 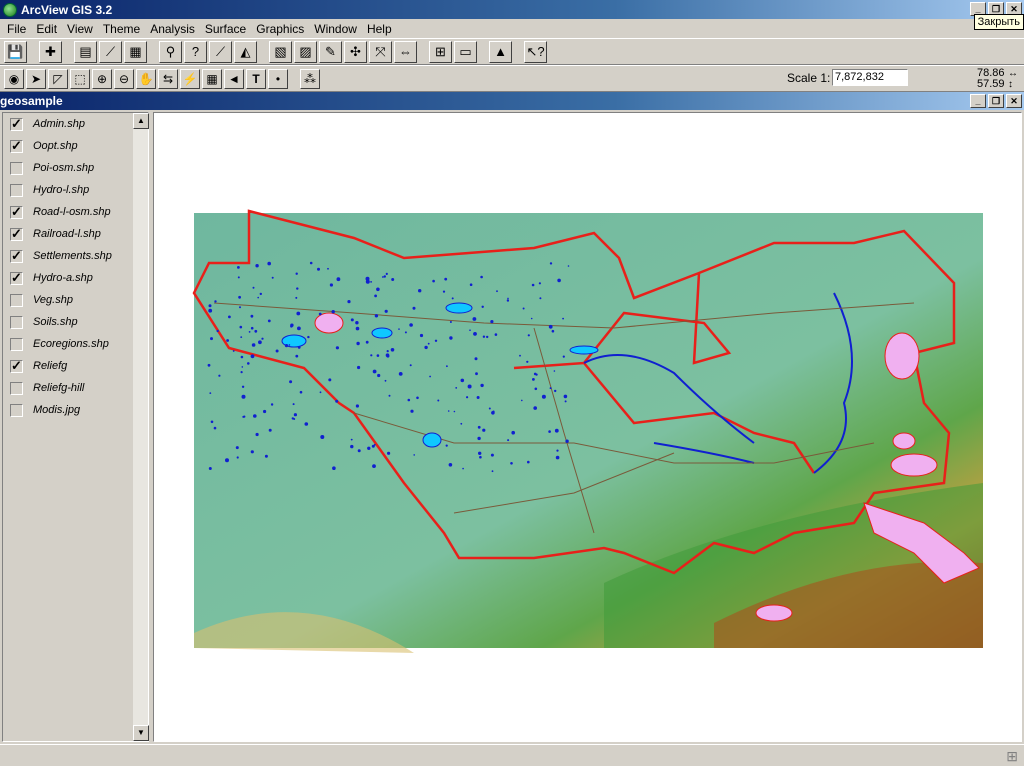 What do you see at coordinates (405, 51) in the screenshot?
I see `zoom-previous-button: ⇔` at bounding box center [405, 51].